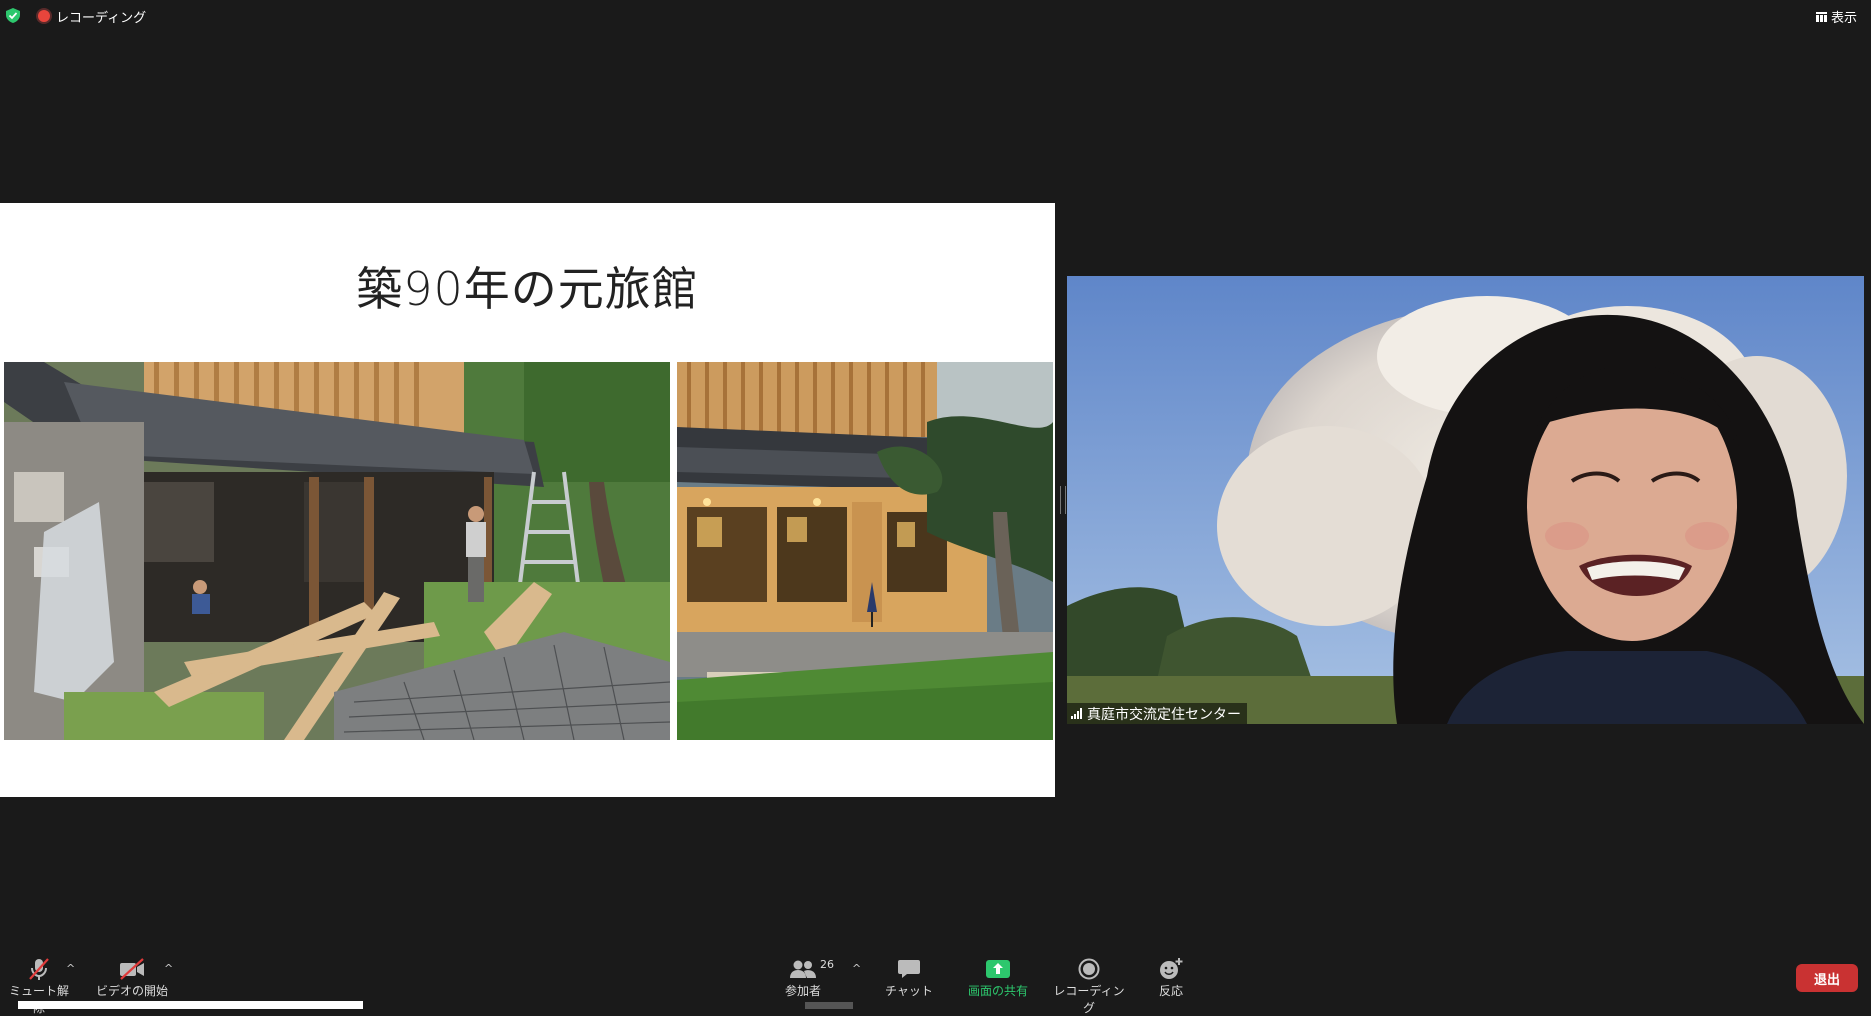  I want to click on video-options-caret-icon: ^, so click(168, 968).